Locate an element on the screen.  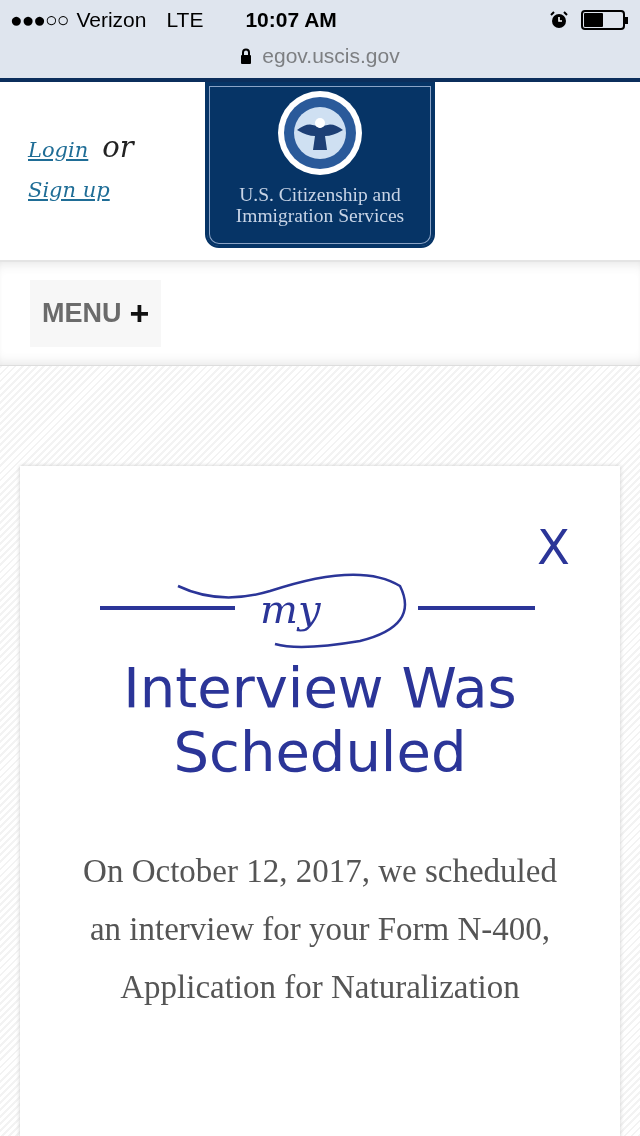
battery-icon is located at coordinates (603, 20).